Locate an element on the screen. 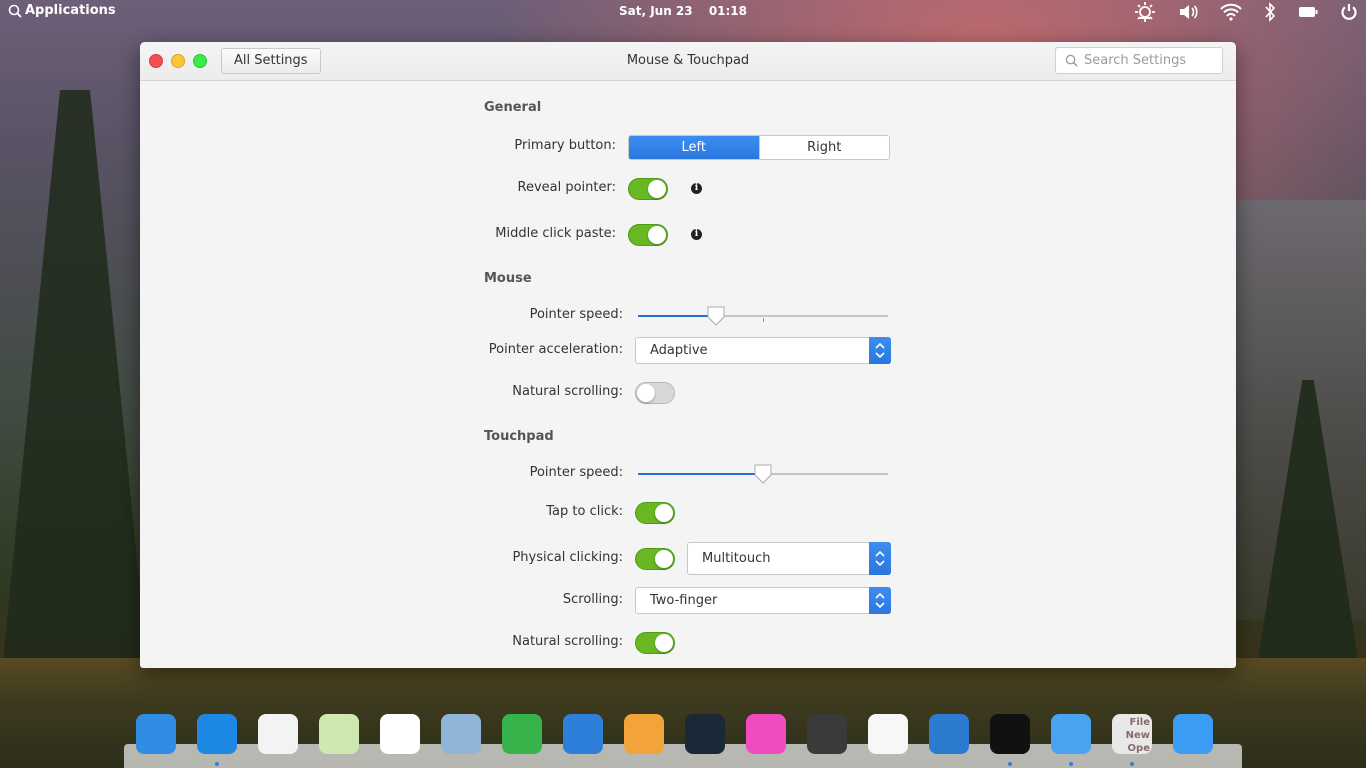  middle-click-paste-label: Middle click paste: is located at coordinates (555, 233).